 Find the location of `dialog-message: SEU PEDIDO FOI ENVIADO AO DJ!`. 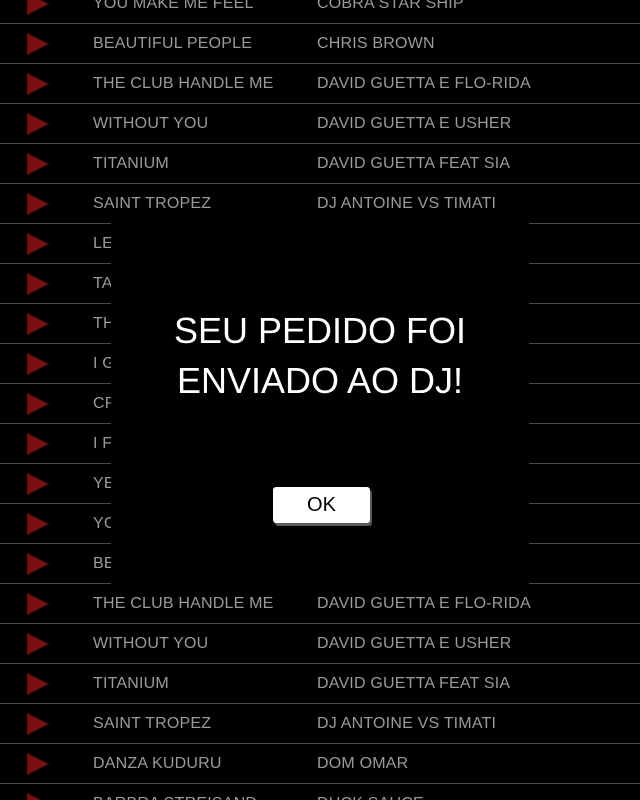

dialog-message: SEU PEDIDO FOI ENVIADO AO DJ! is located at coordinates (320, 355).